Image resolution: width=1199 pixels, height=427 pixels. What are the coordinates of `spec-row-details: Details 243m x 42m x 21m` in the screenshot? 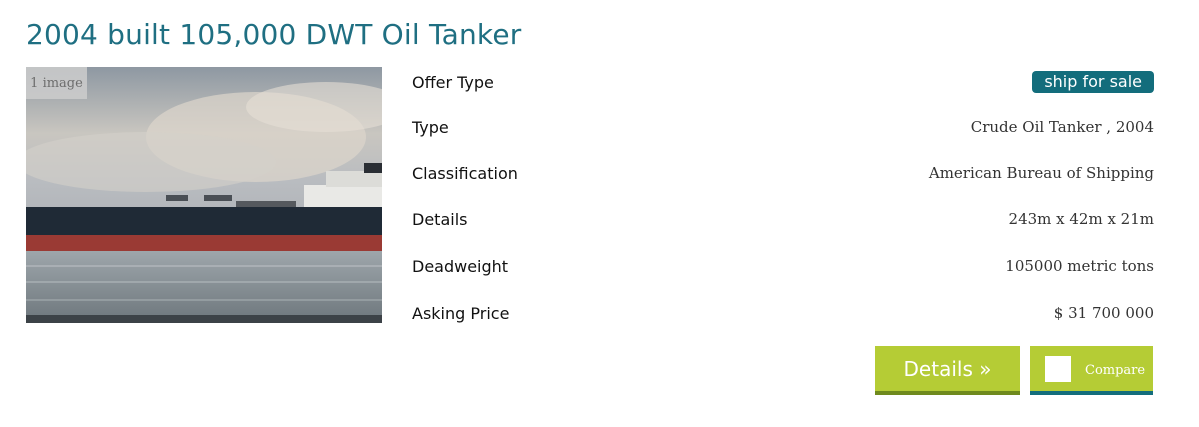 It's located at (783, 219).